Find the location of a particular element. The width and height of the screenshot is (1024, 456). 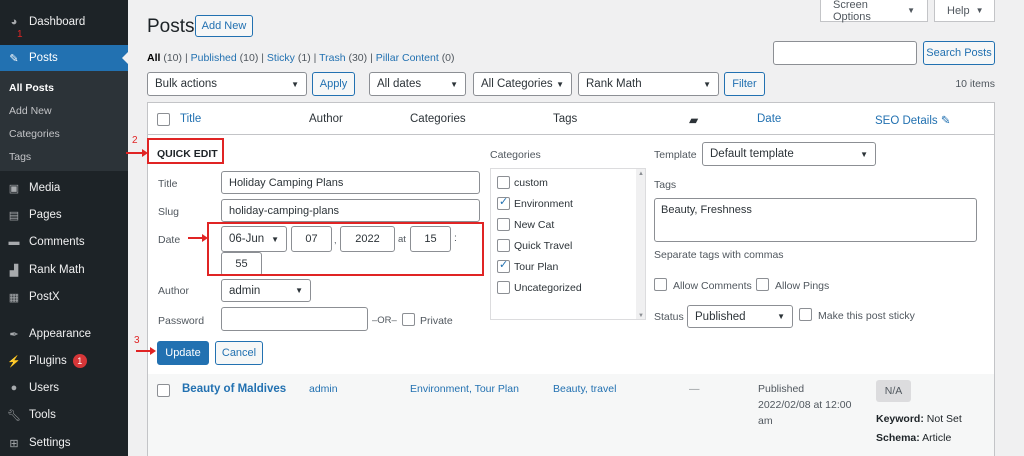

page-scrollbar is located at coordinates (1018, 228).